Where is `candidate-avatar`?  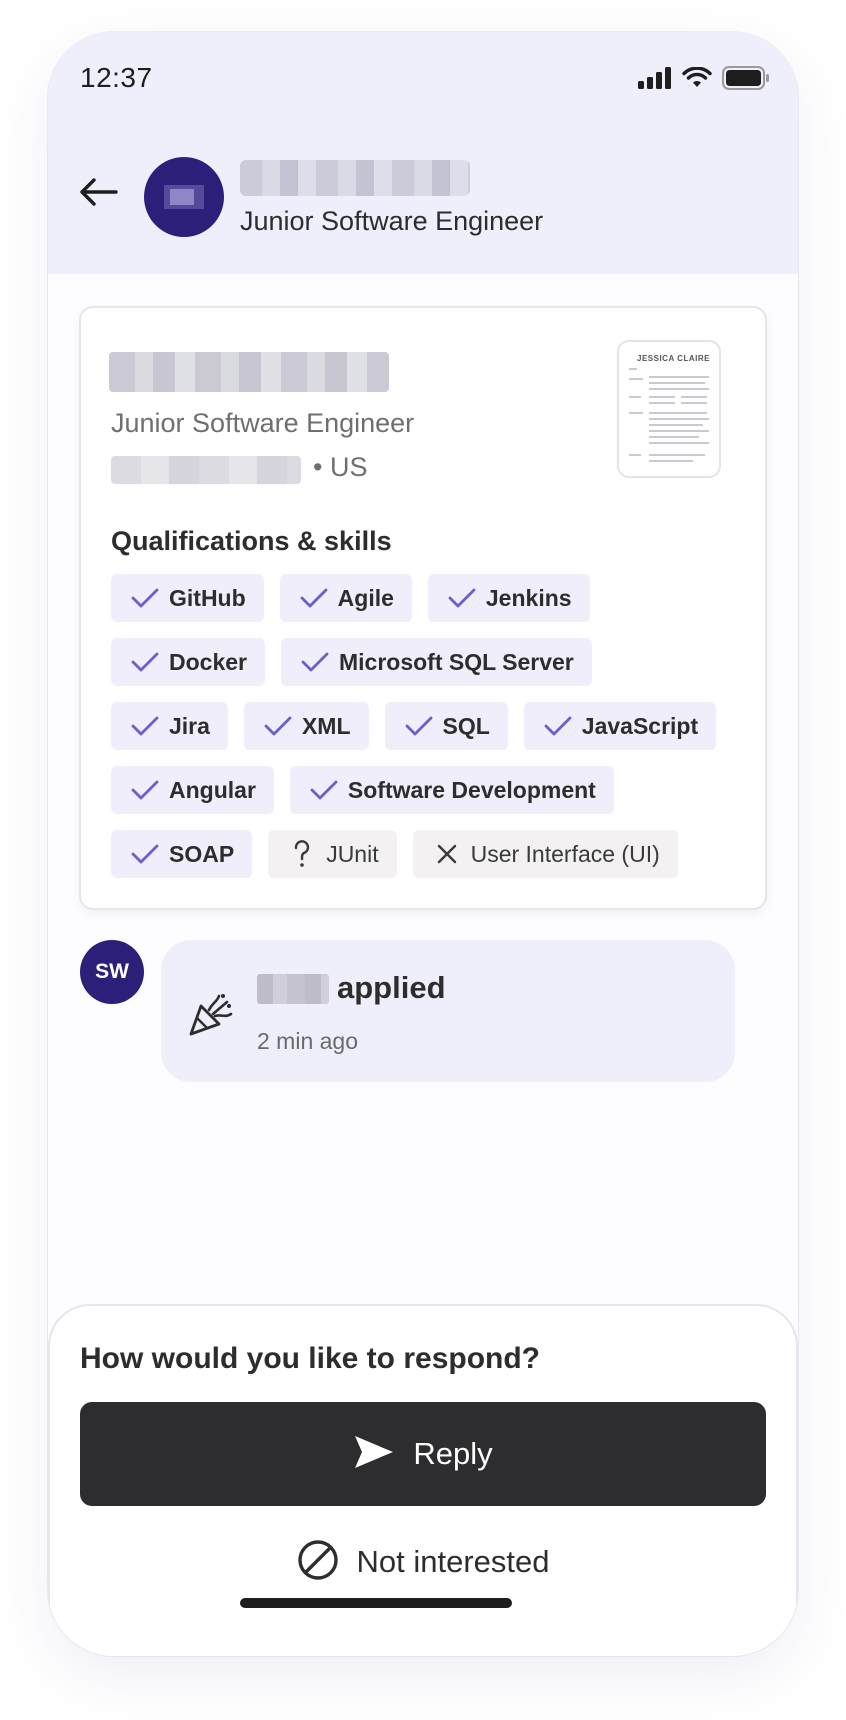
candidate-avatar is located at coordinates (184, 197).